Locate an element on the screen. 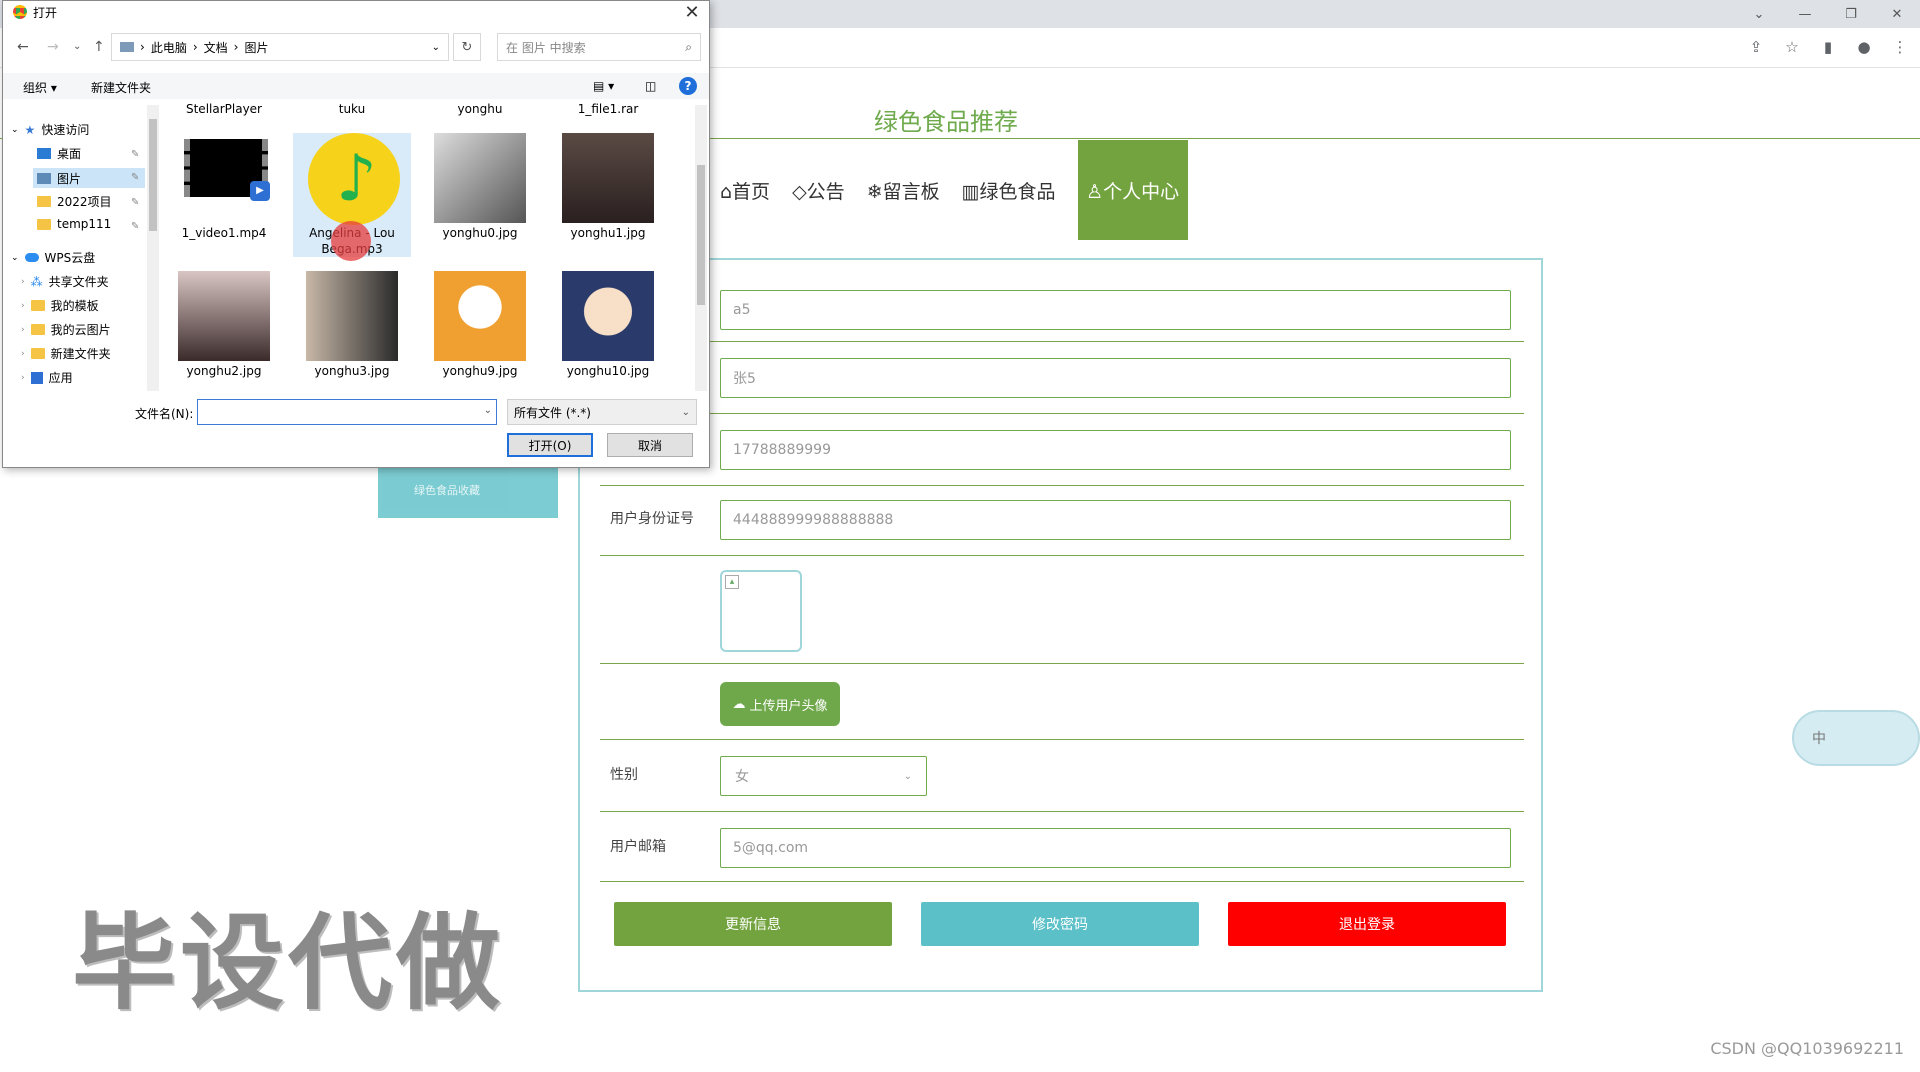 The height and width of the screenshot is (1072, 1920). nav-personal-center: ♙个人中心 is located at coordinates (1132, 190).